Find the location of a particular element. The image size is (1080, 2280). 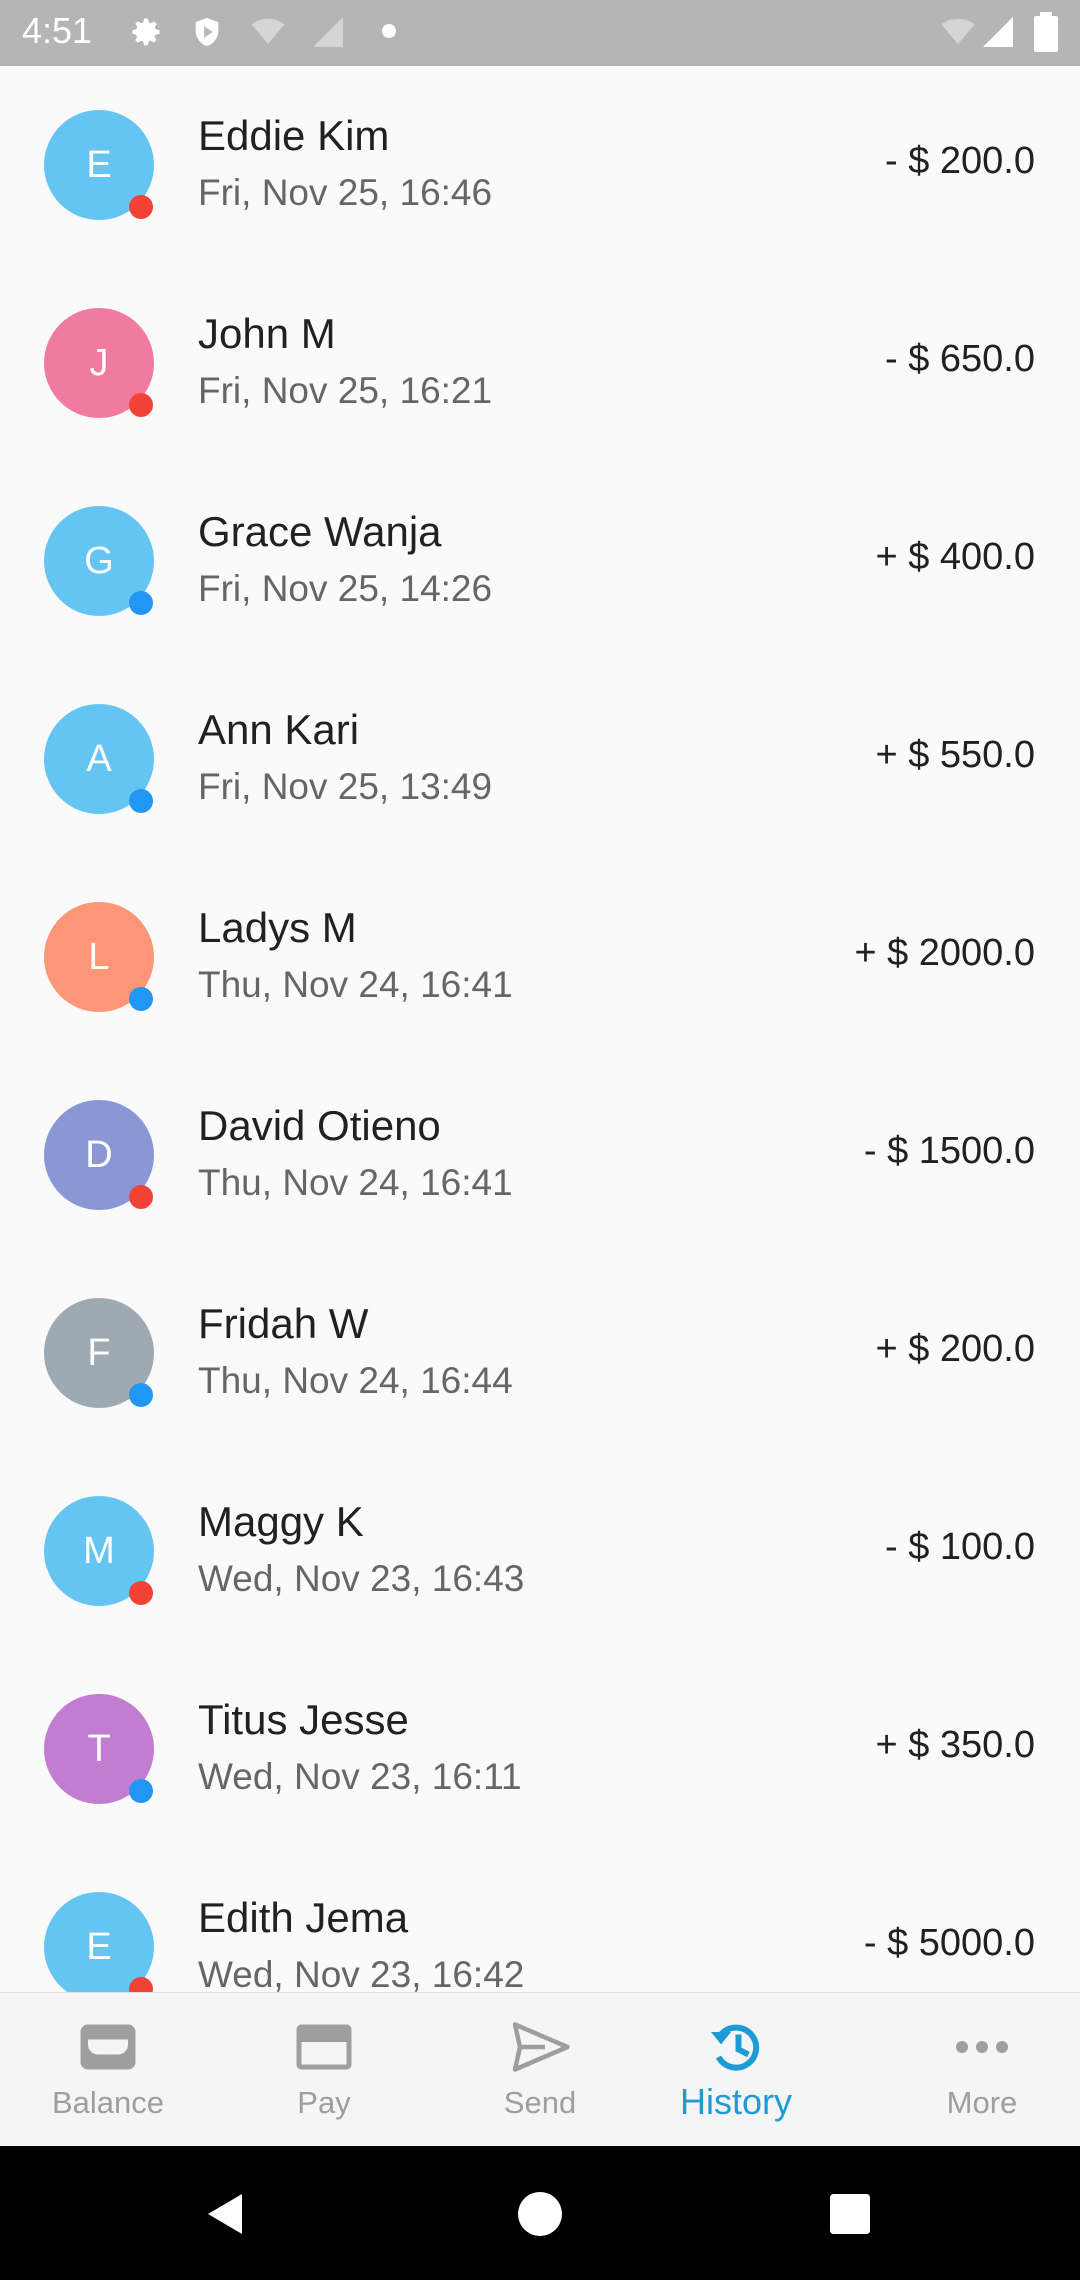

transaction-amount: - $ 1500.0 is located at coordinates (949, 1151).